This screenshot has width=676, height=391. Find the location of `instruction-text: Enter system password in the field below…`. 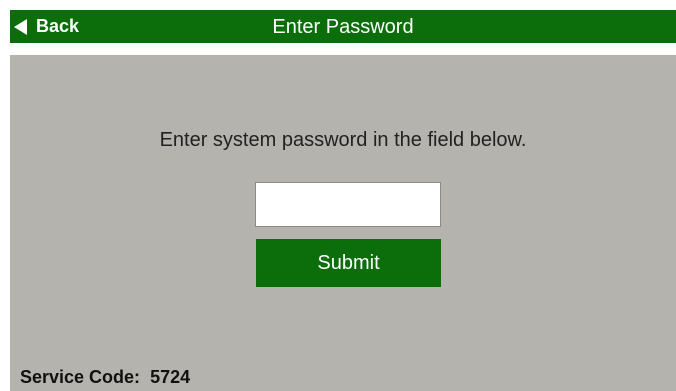

instruction-text: Enter system password in the field below… is located at coordinates (343, 140).